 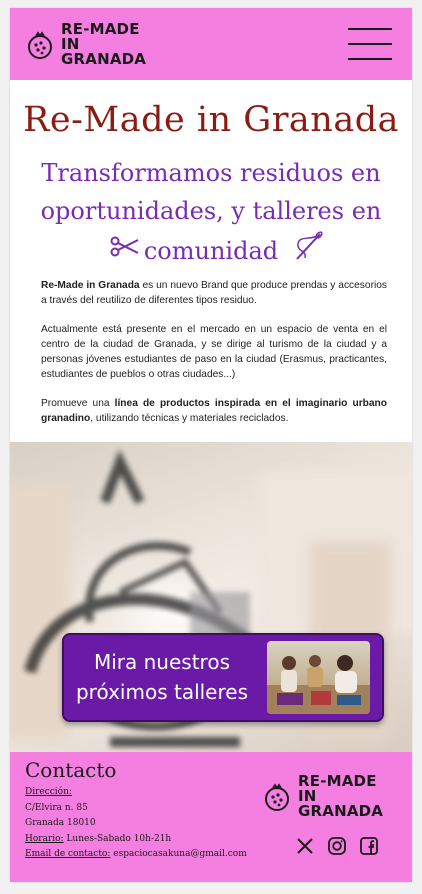 I want to click on hamburger-menu-icon, so click(x=370, y=44).